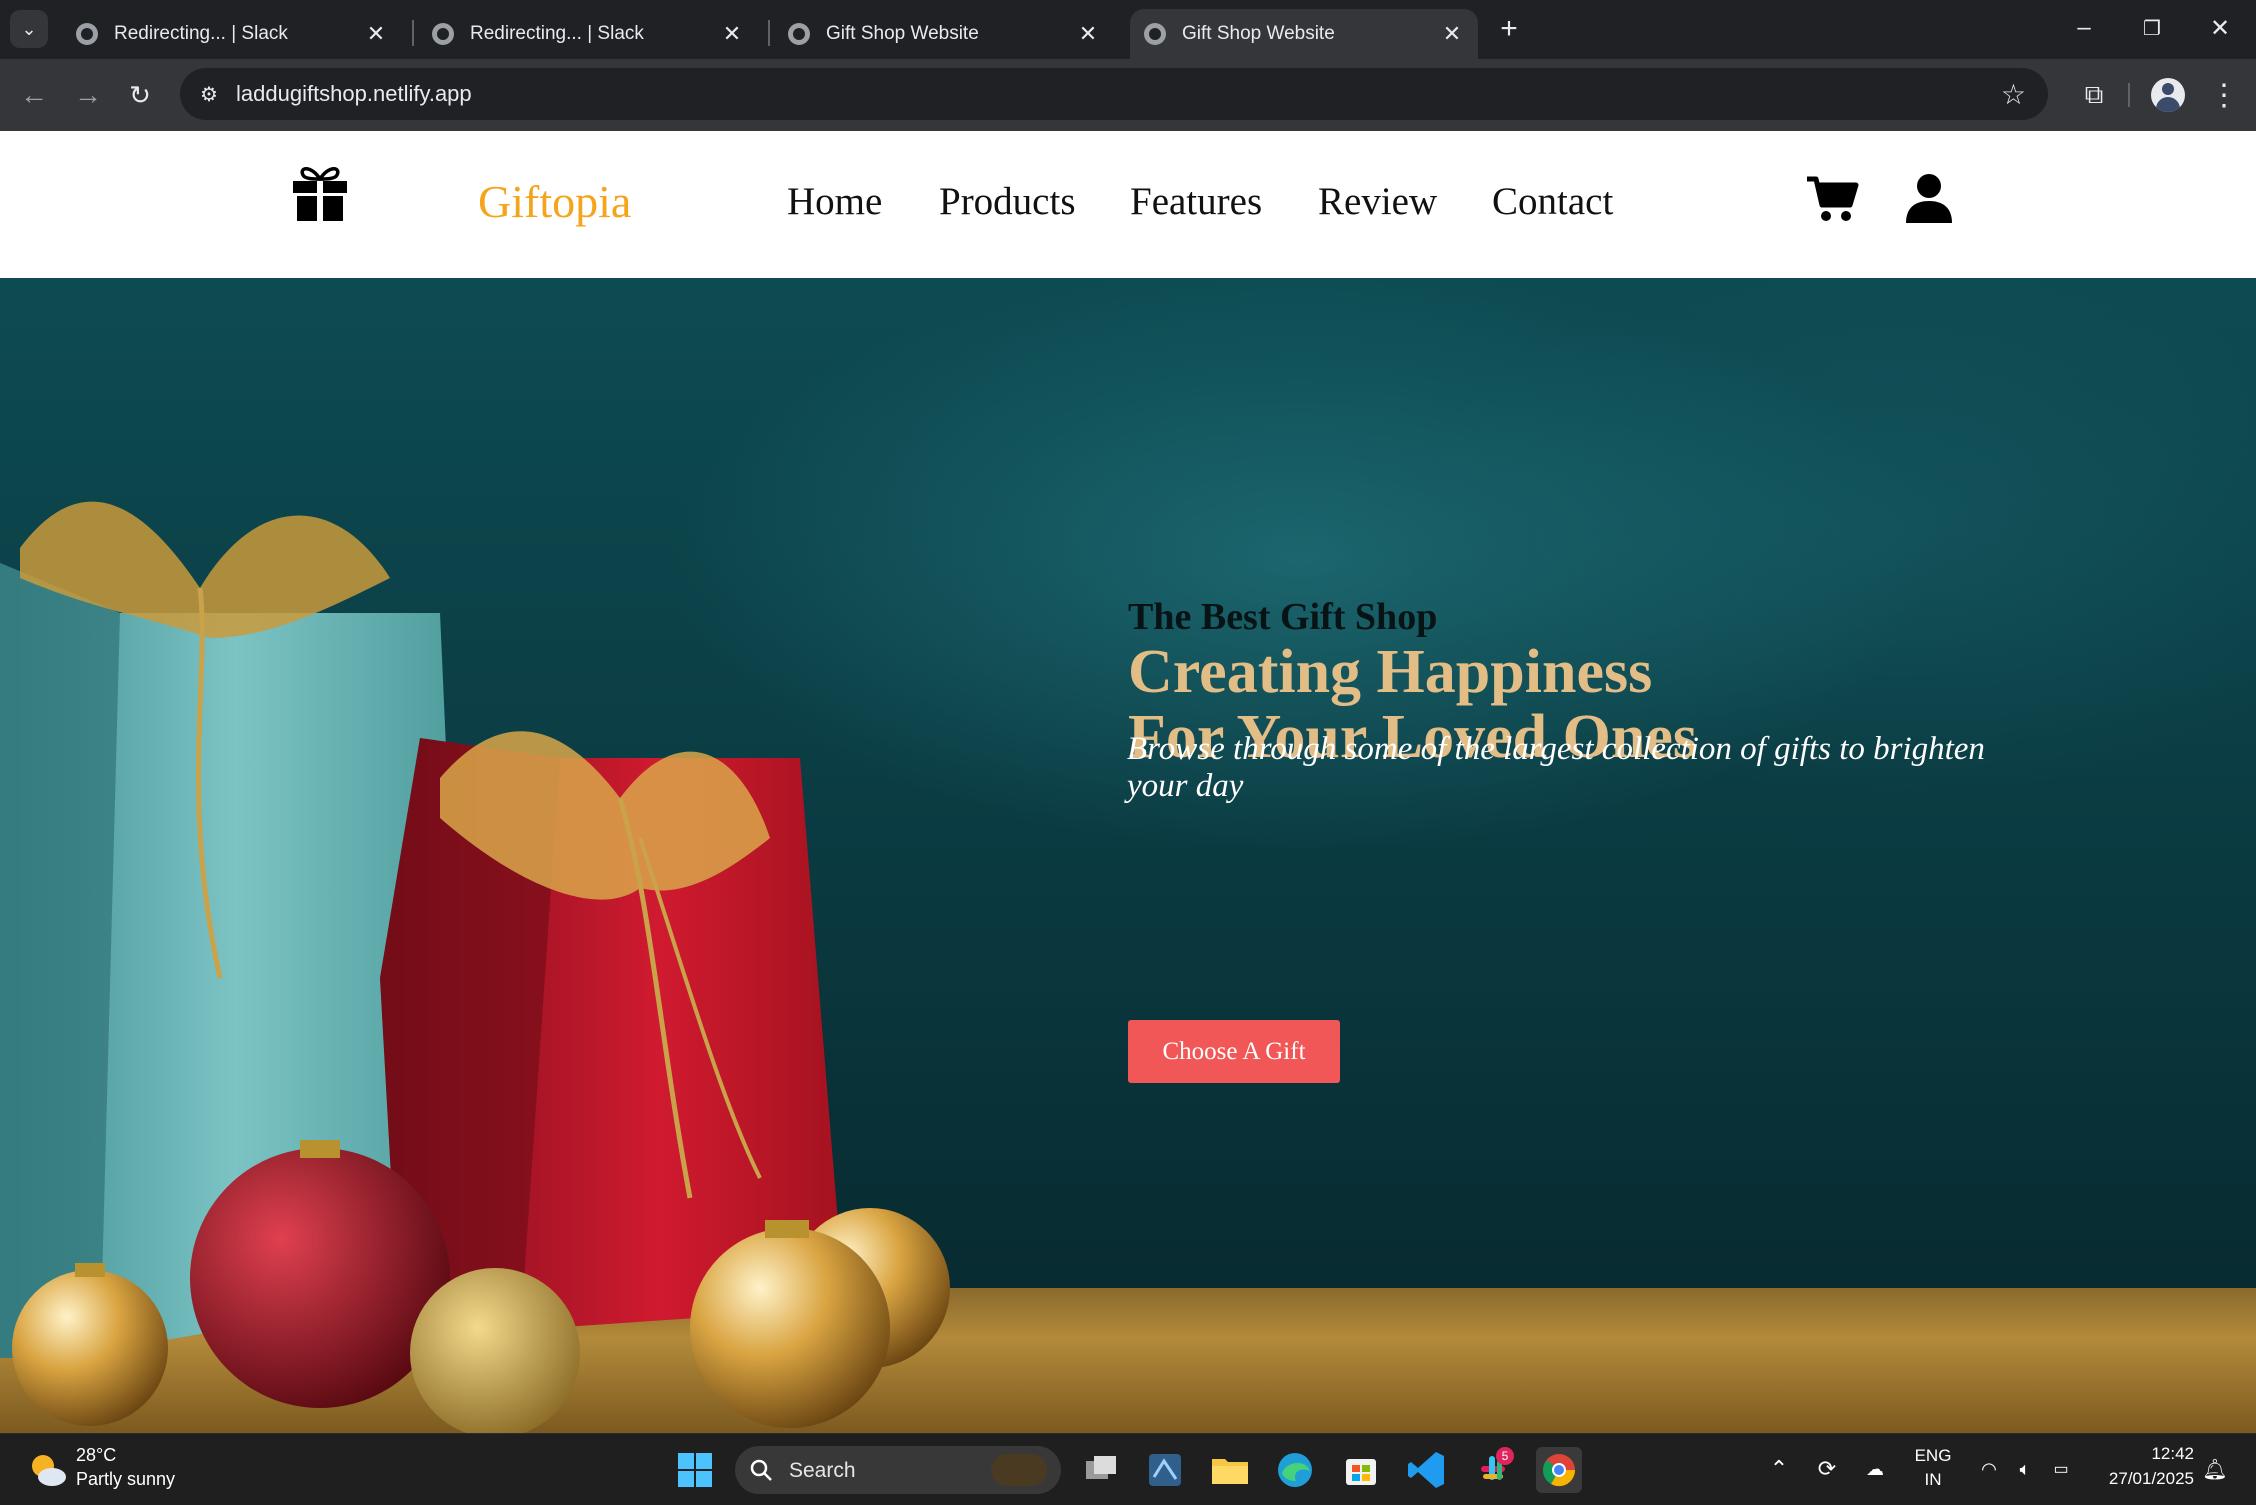 This screenshot has height=1505, width=2256. I want to click on nav-products: Products, so click(1007, 201).